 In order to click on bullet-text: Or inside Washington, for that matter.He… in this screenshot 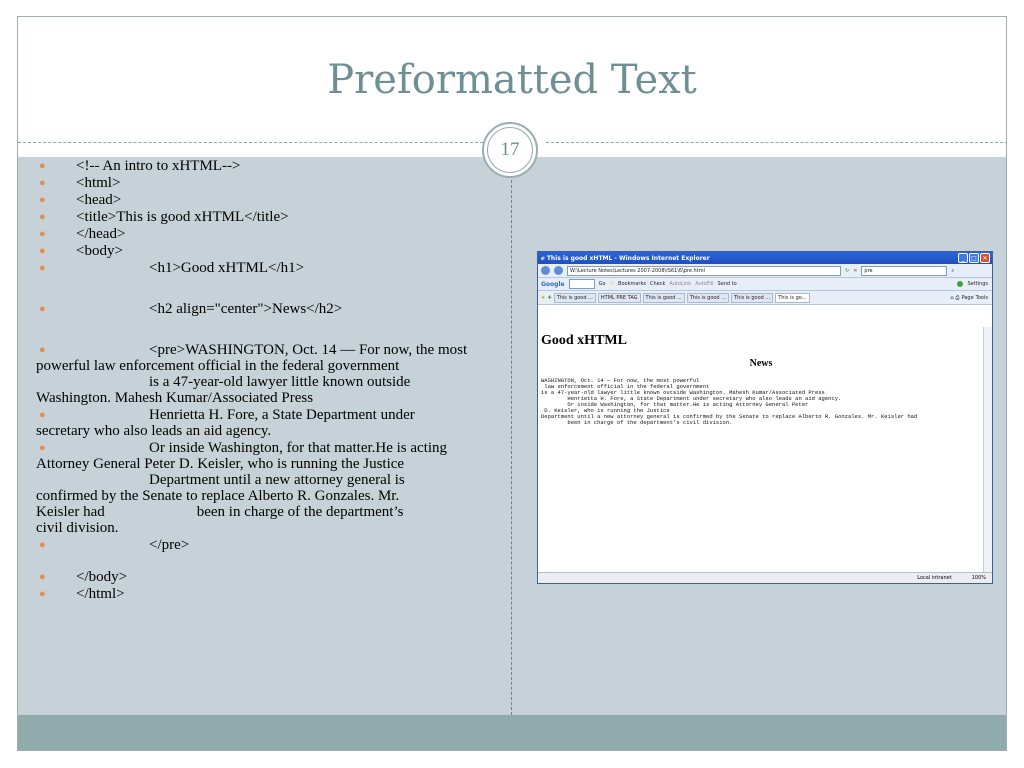, I will do `click(298, 448)`.